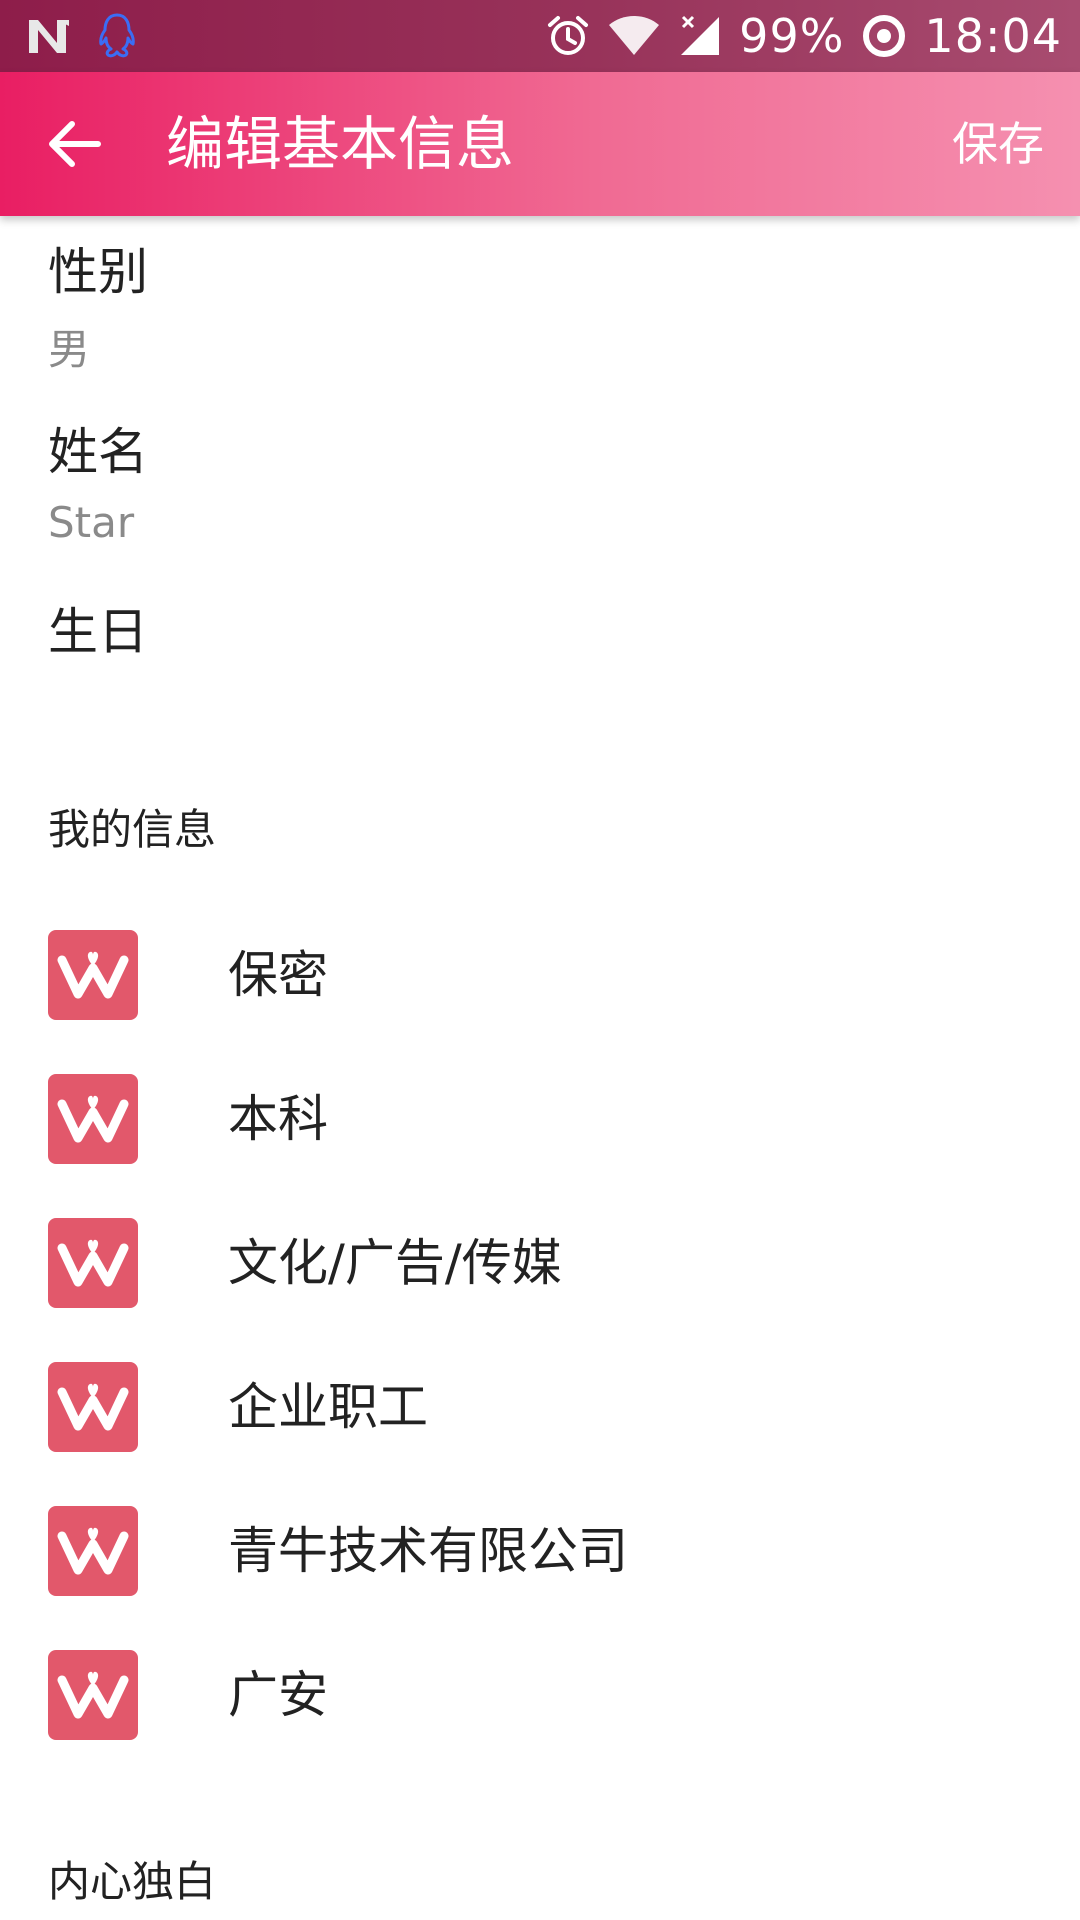 This screenshot has width=1080, height=1920. I want to click on n-notification-icon, so click(49, 36).